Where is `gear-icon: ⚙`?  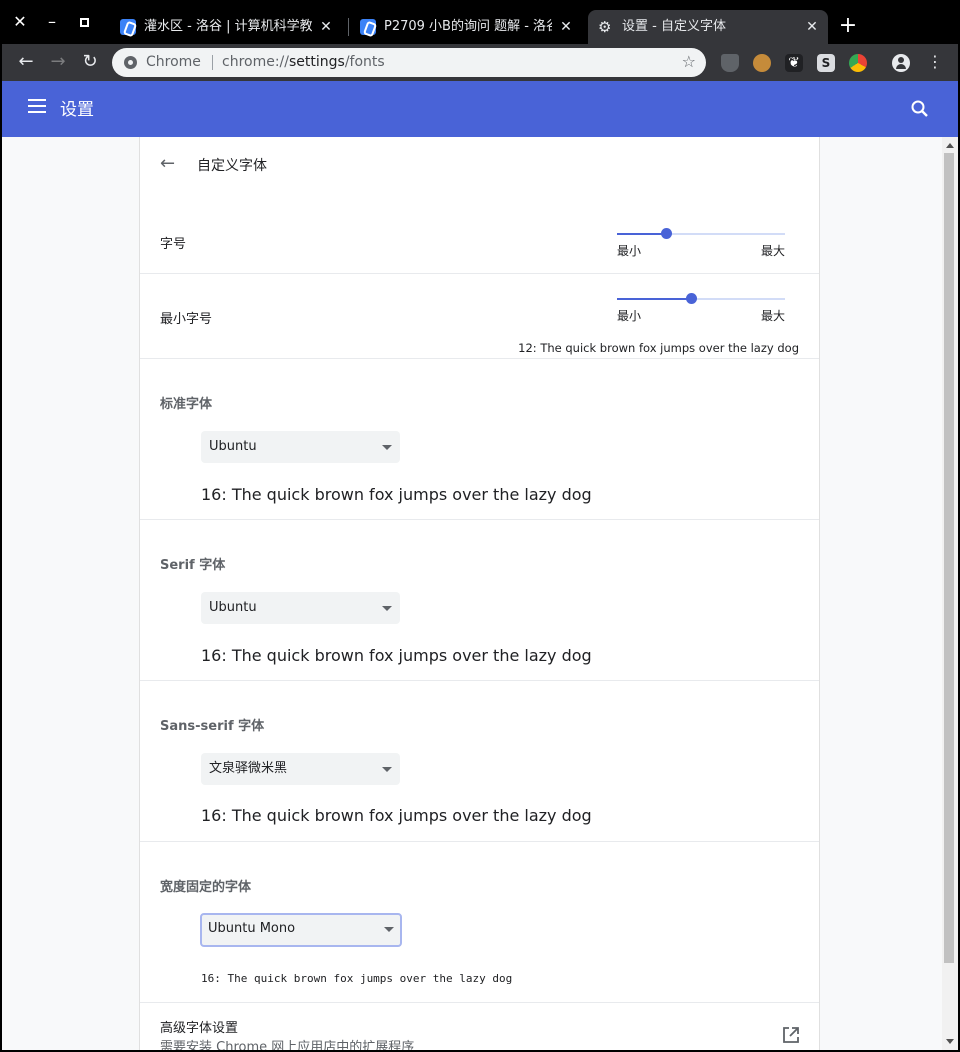 gear-icon: ⚙ is located at coordinates (605, 27).